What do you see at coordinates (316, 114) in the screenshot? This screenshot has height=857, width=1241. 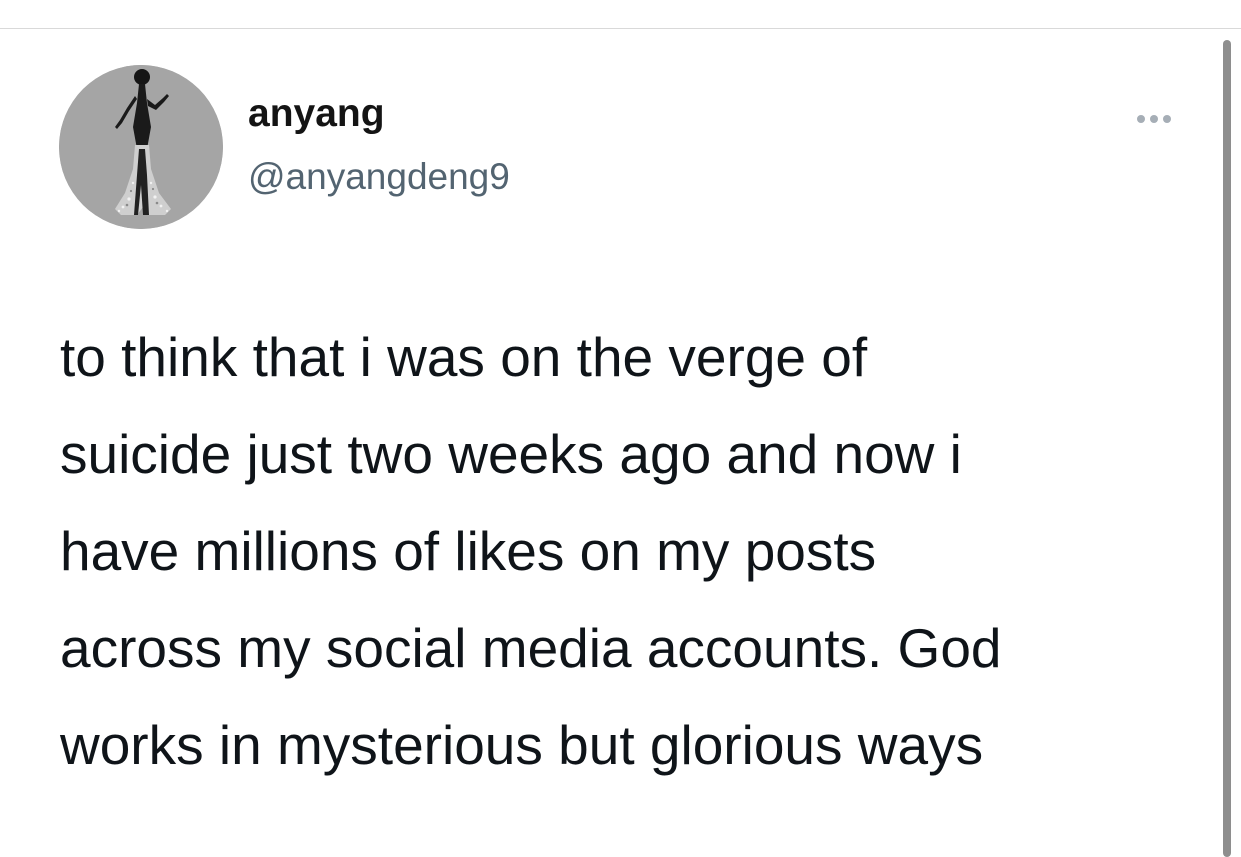 I see `display-name: anyang` at bounding box center [316, 114].